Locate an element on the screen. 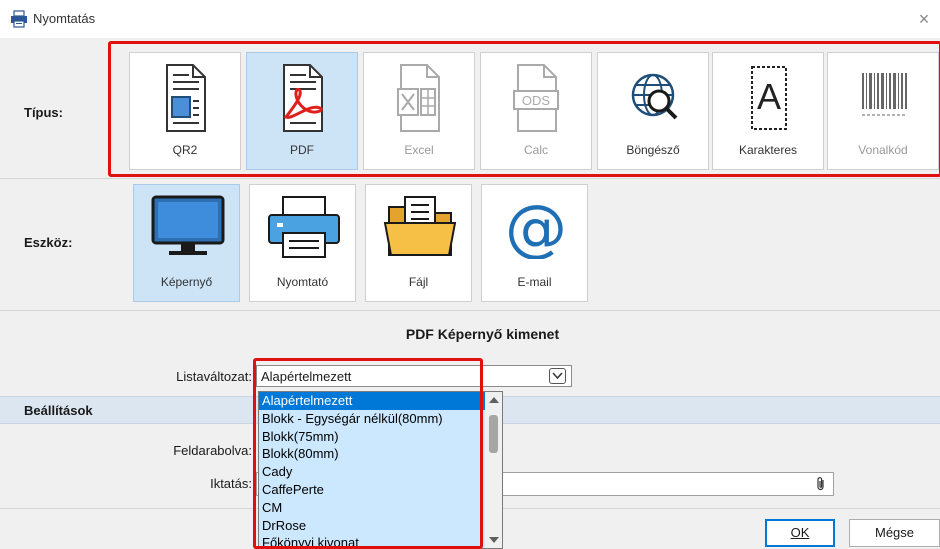  type-tile-label: QR2 is located at coordinates (185, 150).